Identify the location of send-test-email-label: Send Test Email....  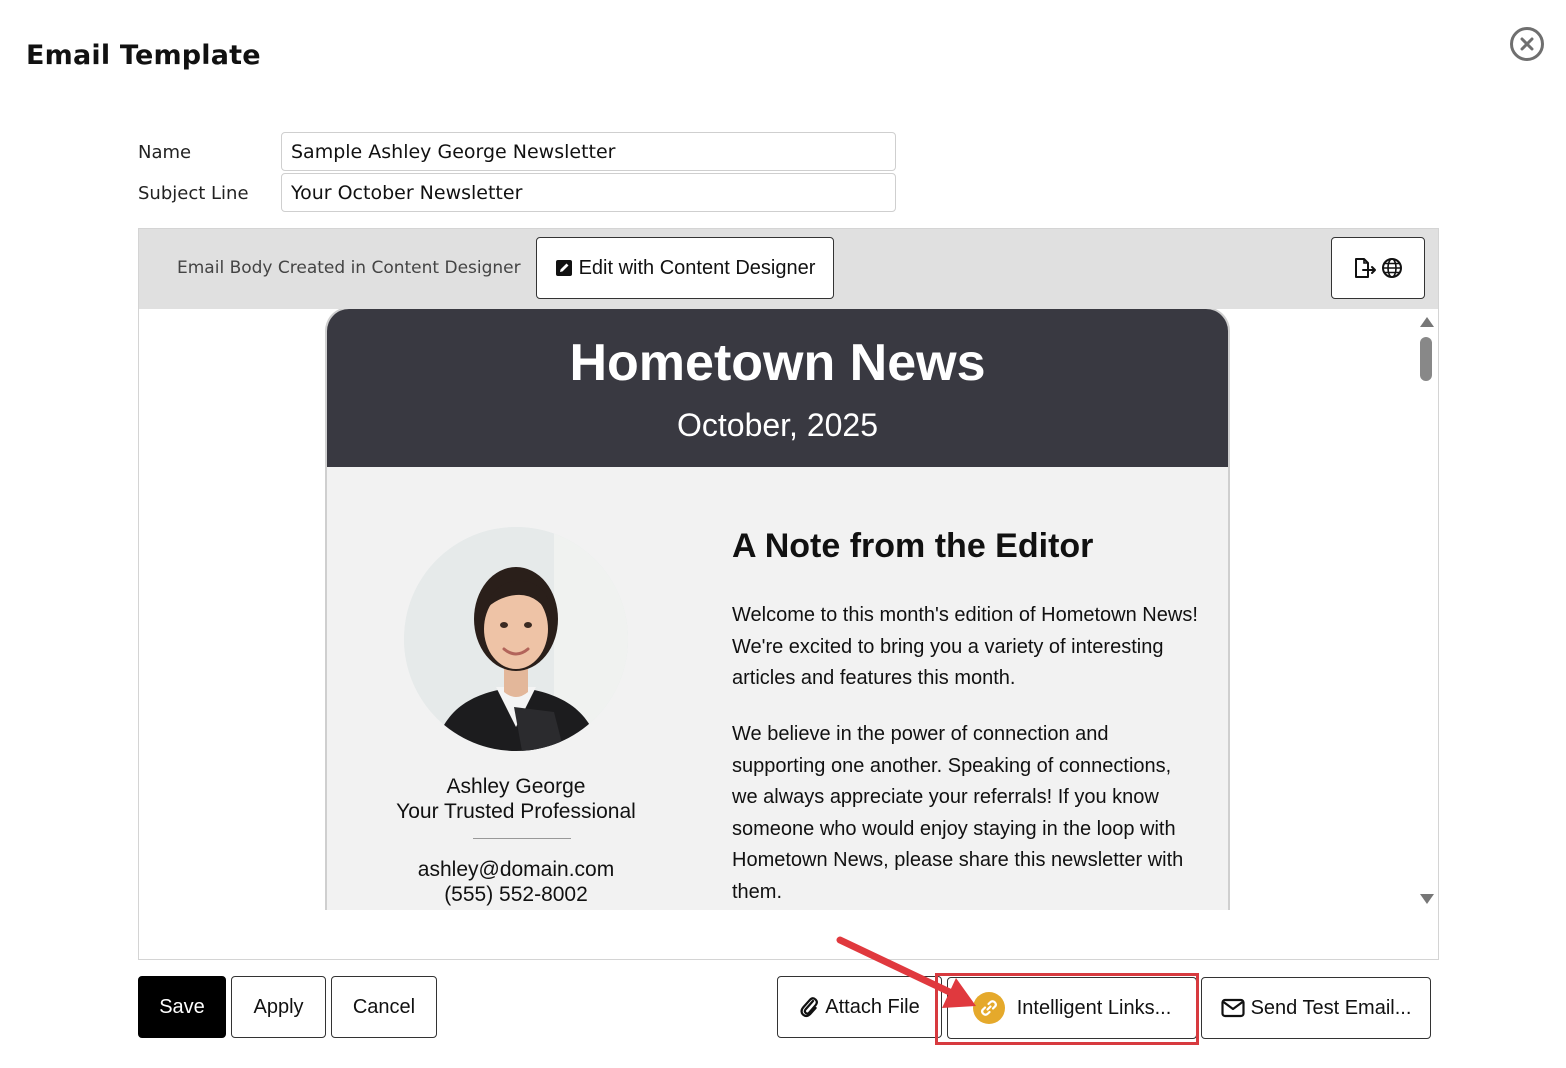
(1331, 1007).